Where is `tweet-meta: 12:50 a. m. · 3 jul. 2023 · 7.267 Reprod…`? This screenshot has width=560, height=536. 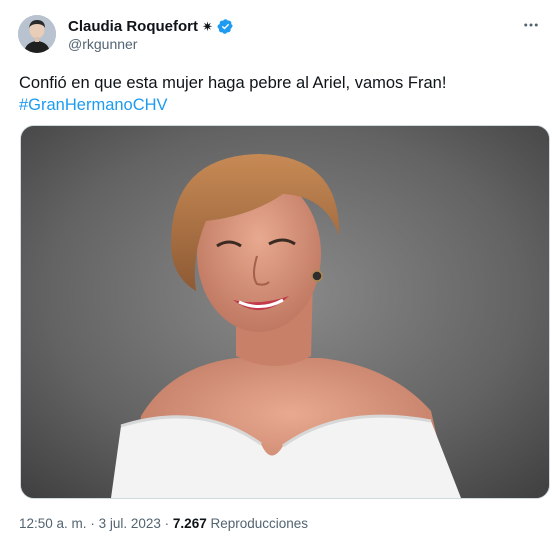 tweet-meta: 12:50 a. m. · 3 jul. 2023 · 7.267 Reprod… is located at coordinates (163, 523).